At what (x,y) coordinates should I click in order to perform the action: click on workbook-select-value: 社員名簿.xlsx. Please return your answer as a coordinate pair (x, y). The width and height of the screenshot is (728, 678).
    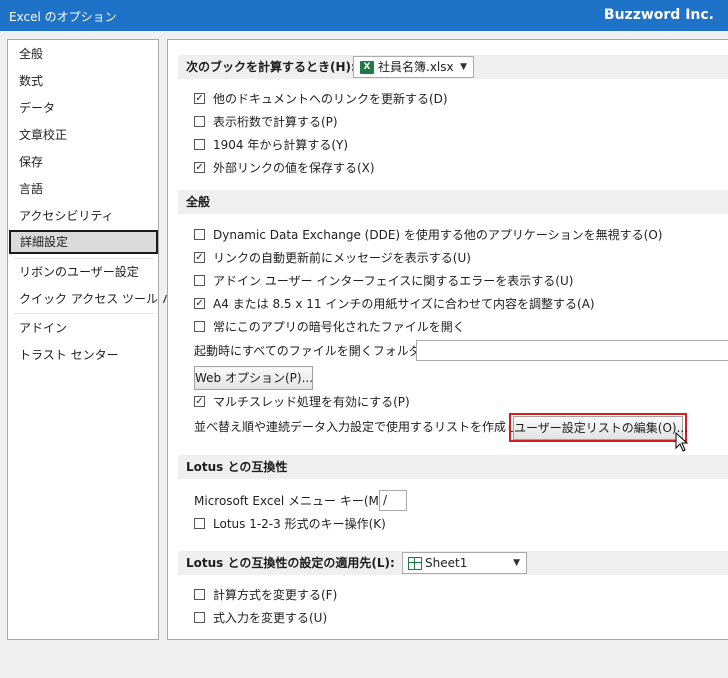
    Looking at the image, I should click on (416, 67).